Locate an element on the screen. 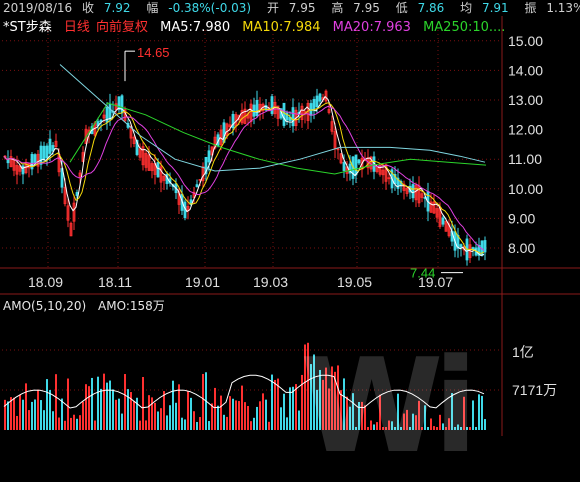 The image size is (580, 482). low-marker-label: 7.44 is located at coordinates (422, 273).